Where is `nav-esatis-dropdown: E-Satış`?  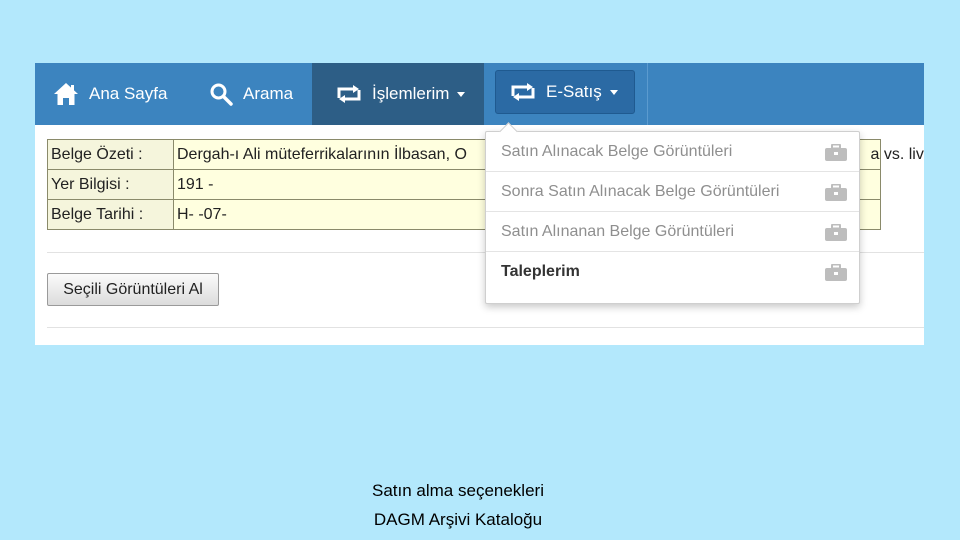 nav-esatis-dropdown: E-Satış is located at coordinates (565, 92).